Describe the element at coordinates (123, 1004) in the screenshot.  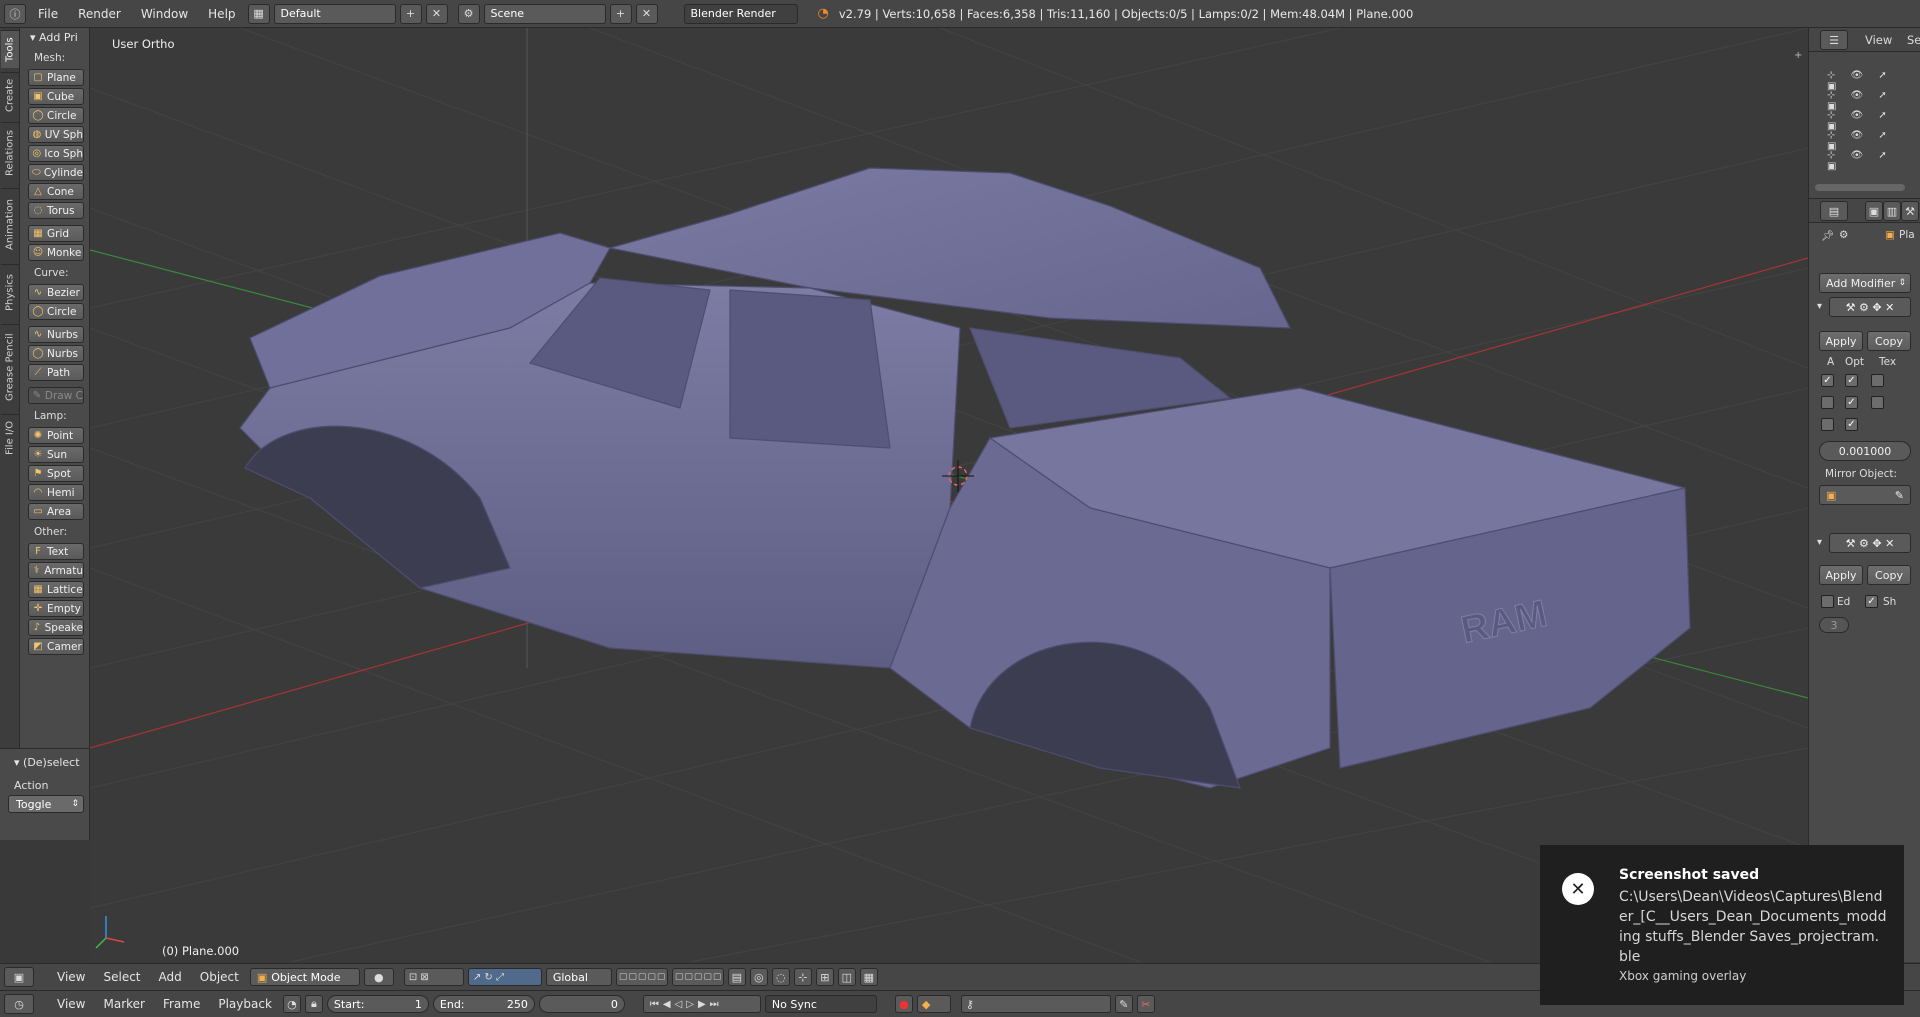
I see `menu-marker: Marker` at that location.